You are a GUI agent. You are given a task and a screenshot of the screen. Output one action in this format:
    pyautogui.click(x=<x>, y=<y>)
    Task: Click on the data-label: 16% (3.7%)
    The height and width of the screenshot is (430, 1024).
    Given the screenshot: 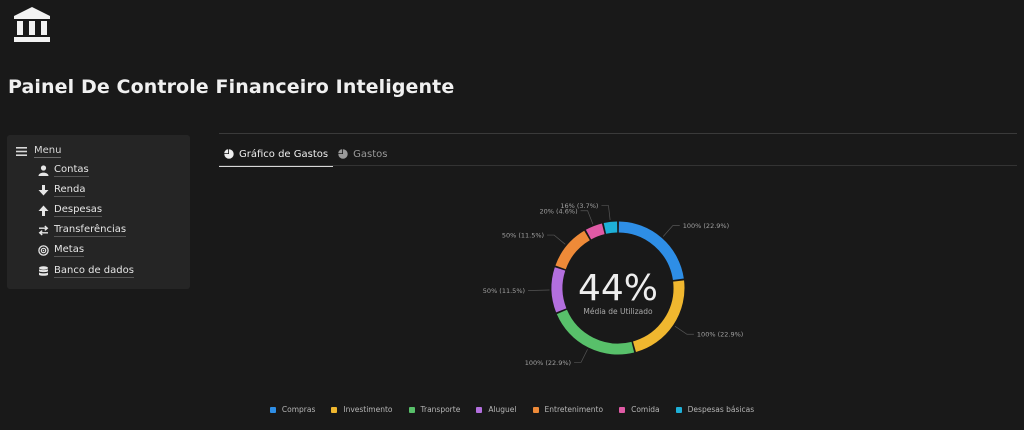 What is the action you would take?
    pyautogui.click(x=579, y=206)
    